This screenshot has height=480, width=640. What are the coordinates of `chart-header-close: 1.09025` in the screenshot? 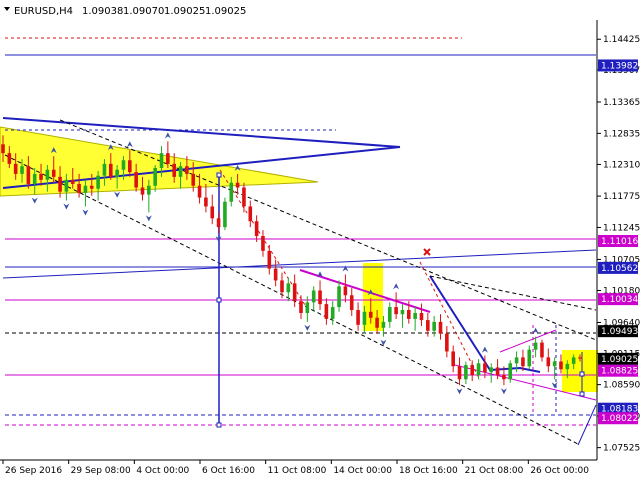 It's located at (225, 11).